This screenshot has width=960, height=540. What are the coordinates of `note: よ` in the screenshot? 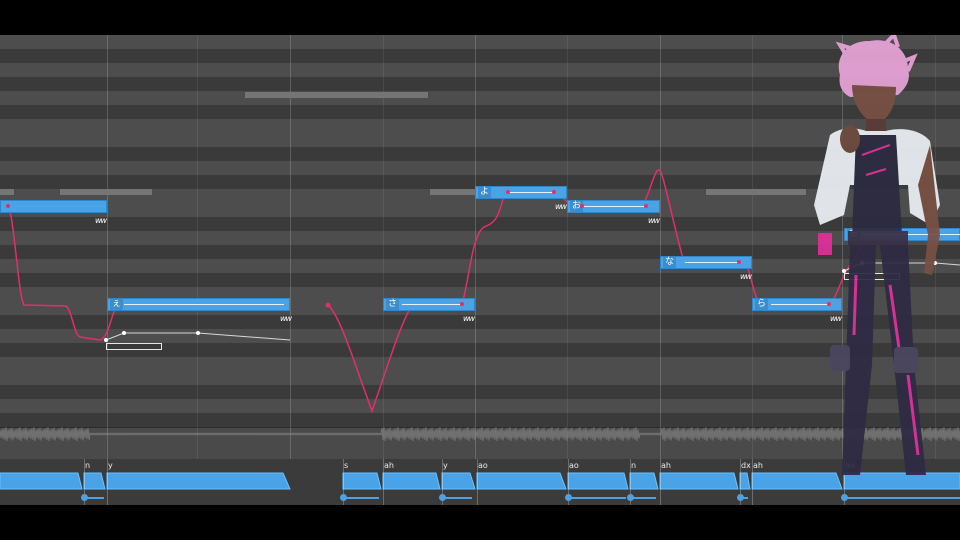 It's located at (521, 192).